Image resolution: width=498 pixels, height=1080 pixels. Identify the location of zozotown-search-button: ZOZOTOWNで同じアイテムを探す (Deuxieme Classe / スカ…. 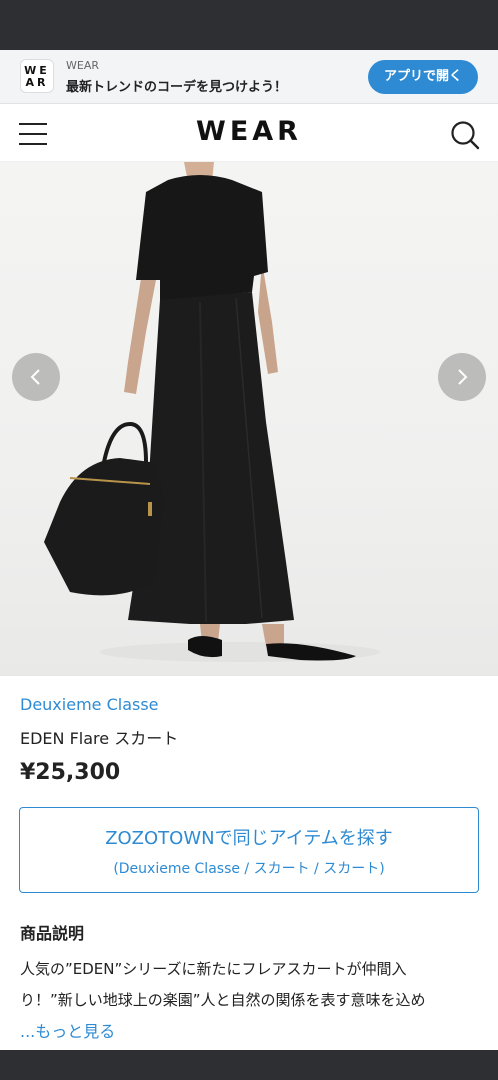
(249, 850).